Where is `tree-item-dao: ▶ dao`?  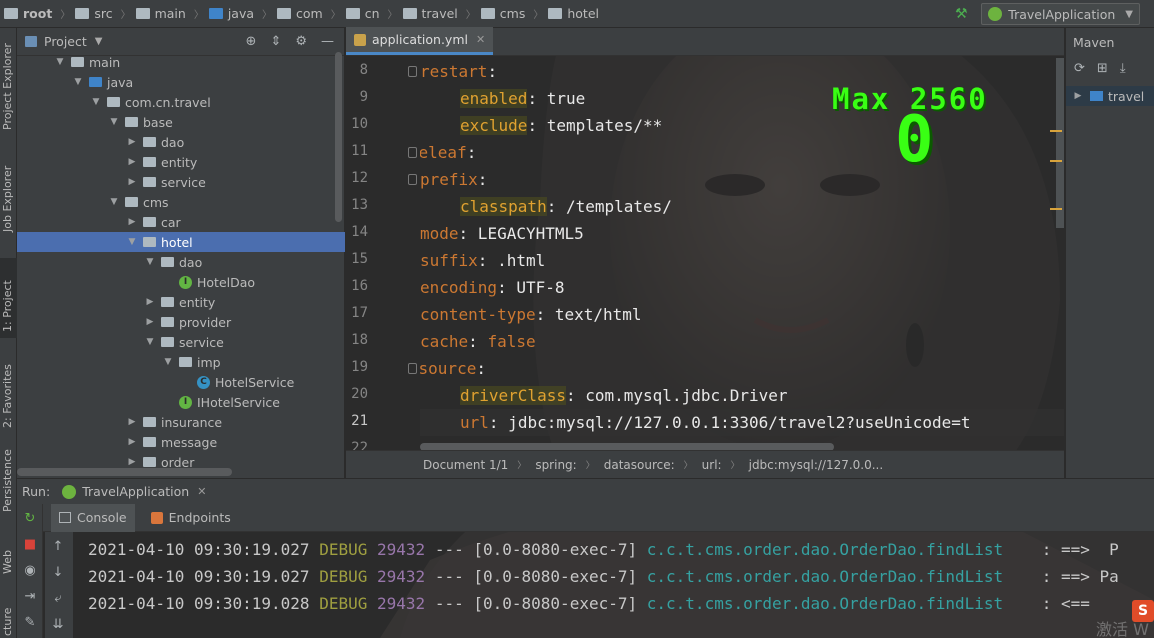 tree-item-dao: ▶ dao is located at coordinates (181, 142).